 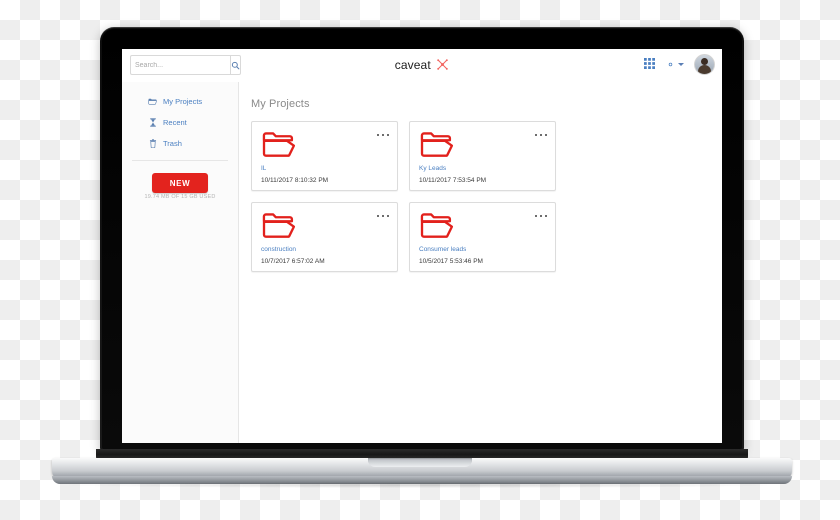 I want to click on sidebar-item-trash: Trash, so click(x=180, y=143).